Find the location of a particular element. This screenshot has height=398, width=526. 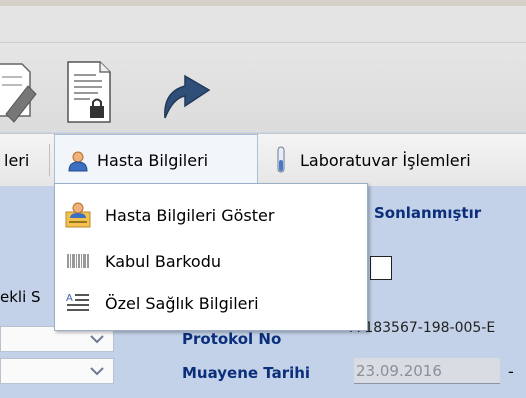

status-text: Sonlanmıştır is located at coordinates (428, 213).